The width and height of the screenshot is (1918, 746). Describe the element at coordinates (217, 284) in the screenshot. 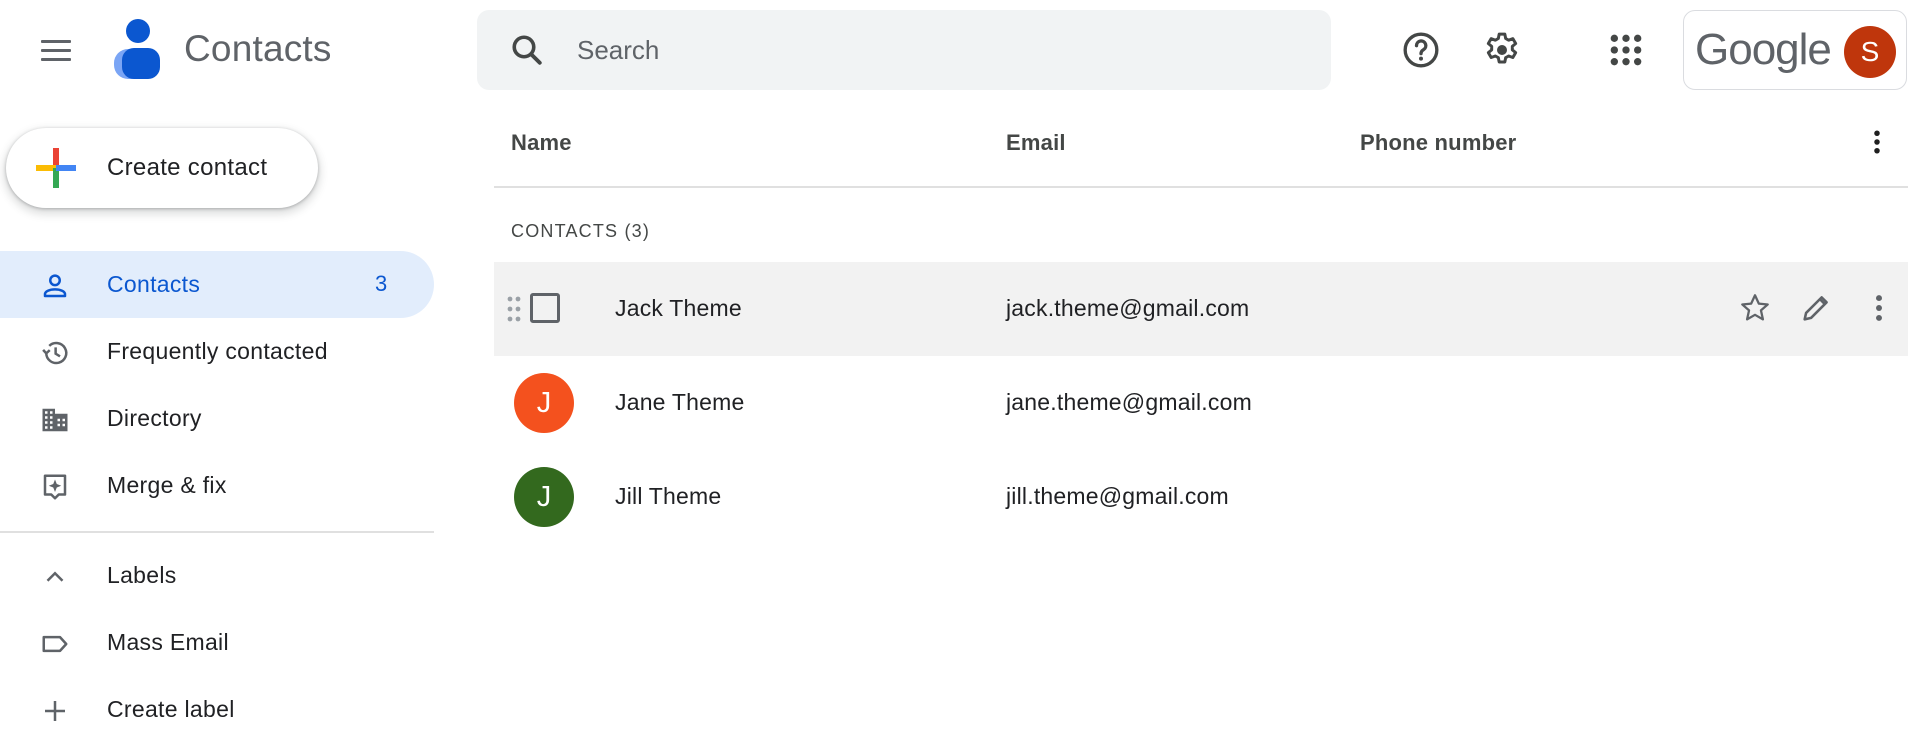

I see `sidebar-item-contacts: Contacts 3` at that location.